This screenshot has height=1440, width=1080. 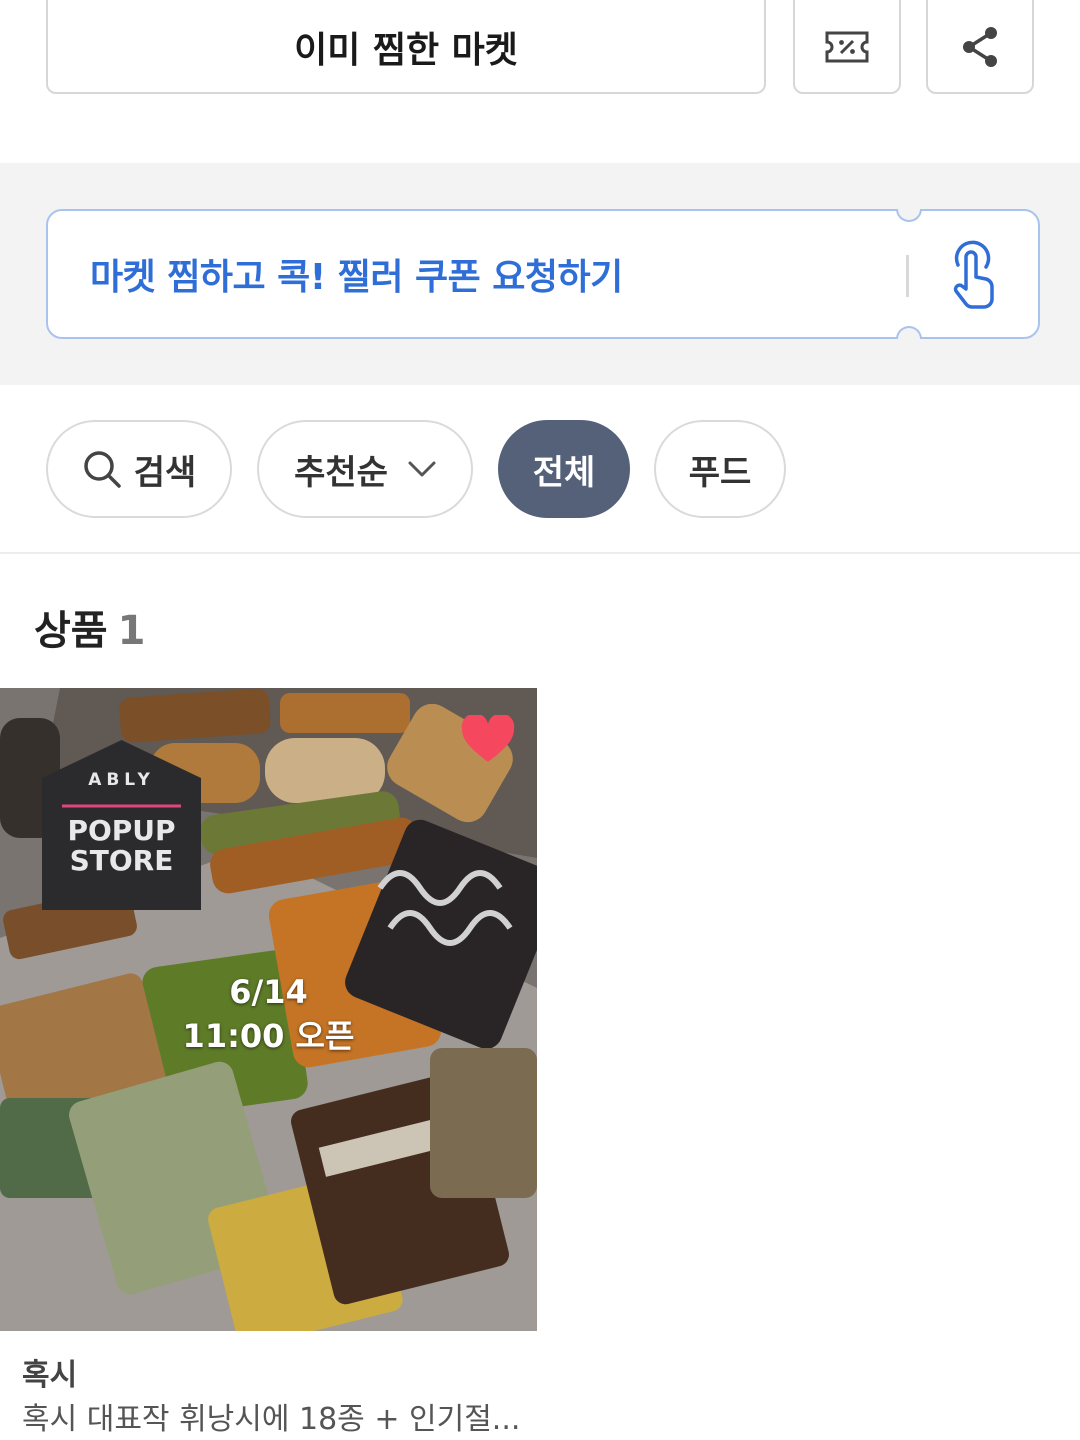 What do you see at coordinates (341, 472) in the screenshot?
I see `sort-label: 추천순` at bounding box center [341, 472].